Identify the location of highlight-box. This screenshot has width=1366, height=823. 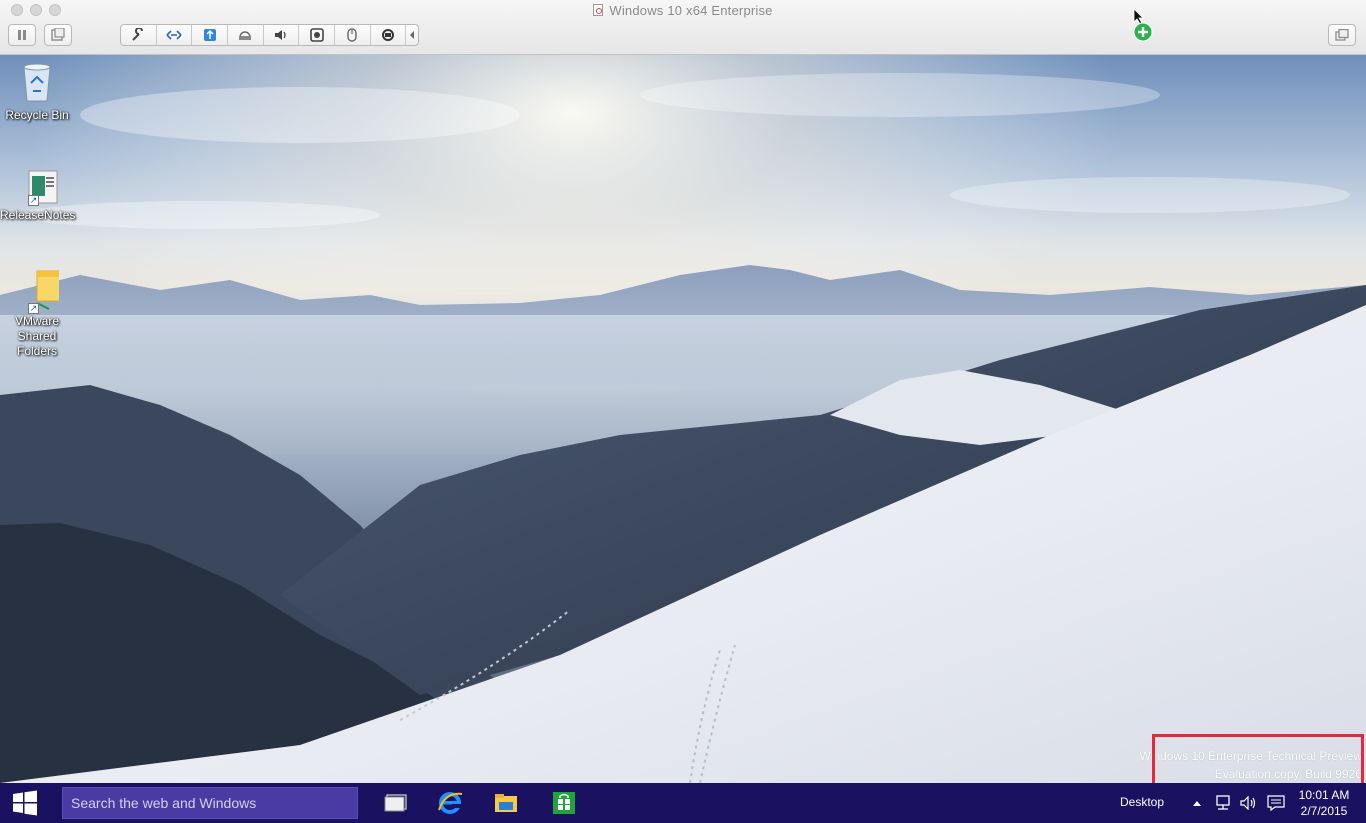
(1258, 758).